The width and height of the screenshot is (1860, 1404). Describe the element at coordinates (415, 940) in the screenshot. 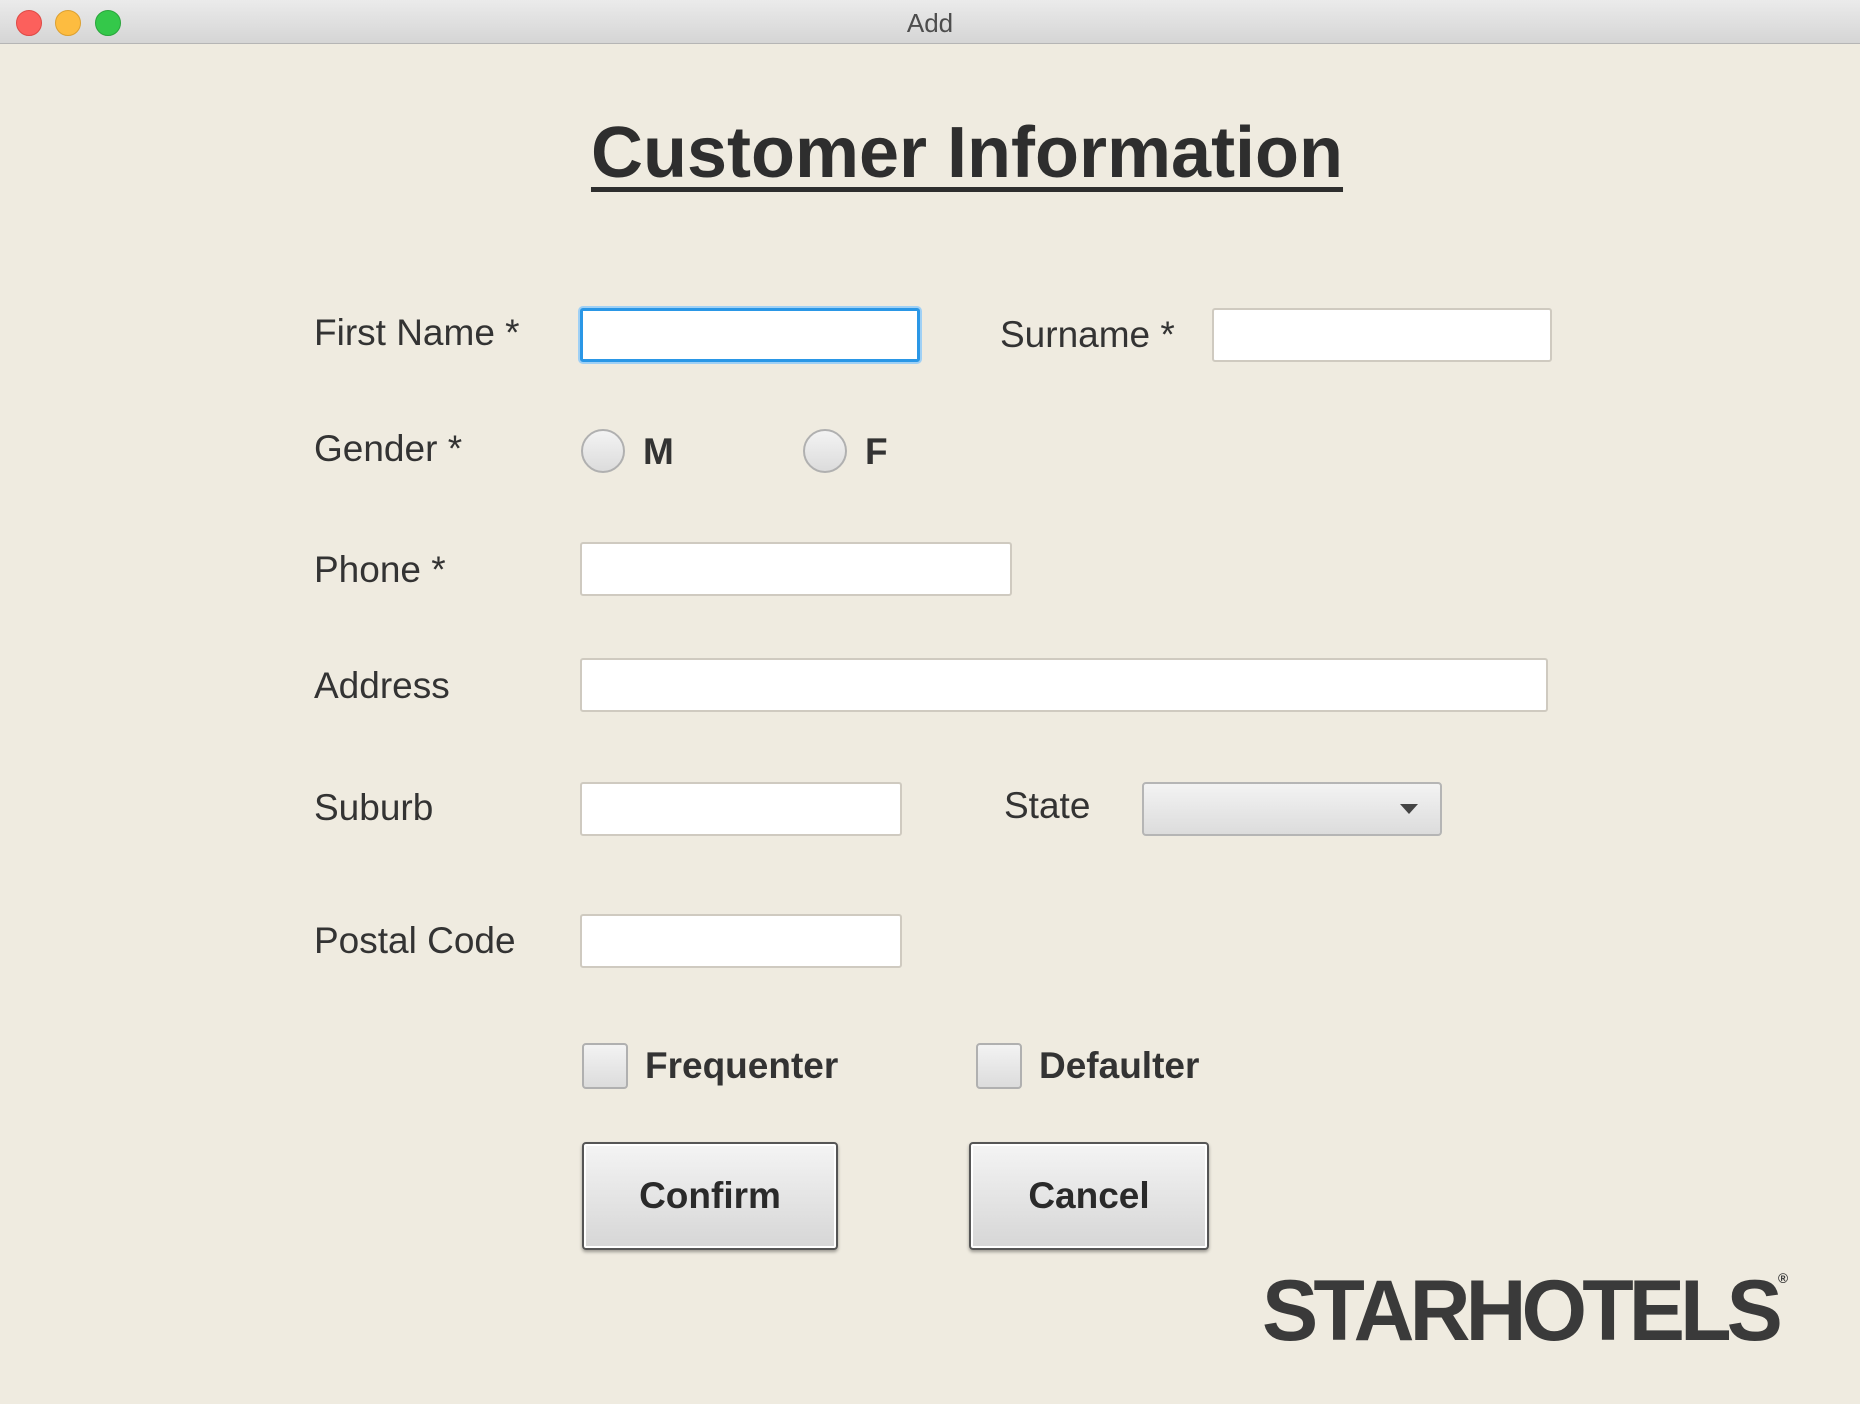

I see `postal-code-label: Postal Code` at that location.